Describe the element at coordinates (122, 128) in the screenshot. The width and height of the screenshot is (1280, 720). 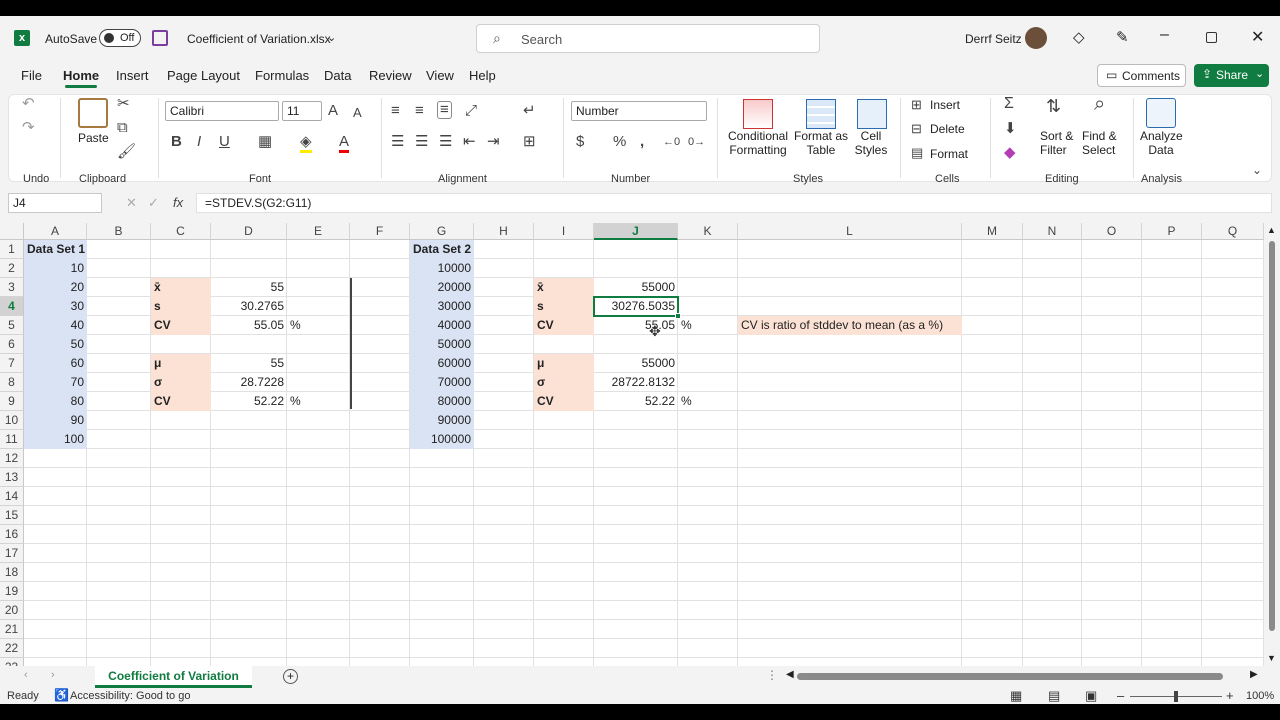
I see `copy-icon: ⧉` at that location.